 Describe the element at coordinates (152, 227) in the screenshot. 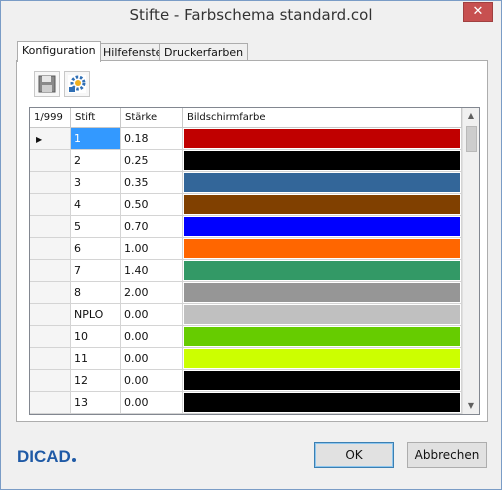

I see `staerke-cell: 0.70` at that location.